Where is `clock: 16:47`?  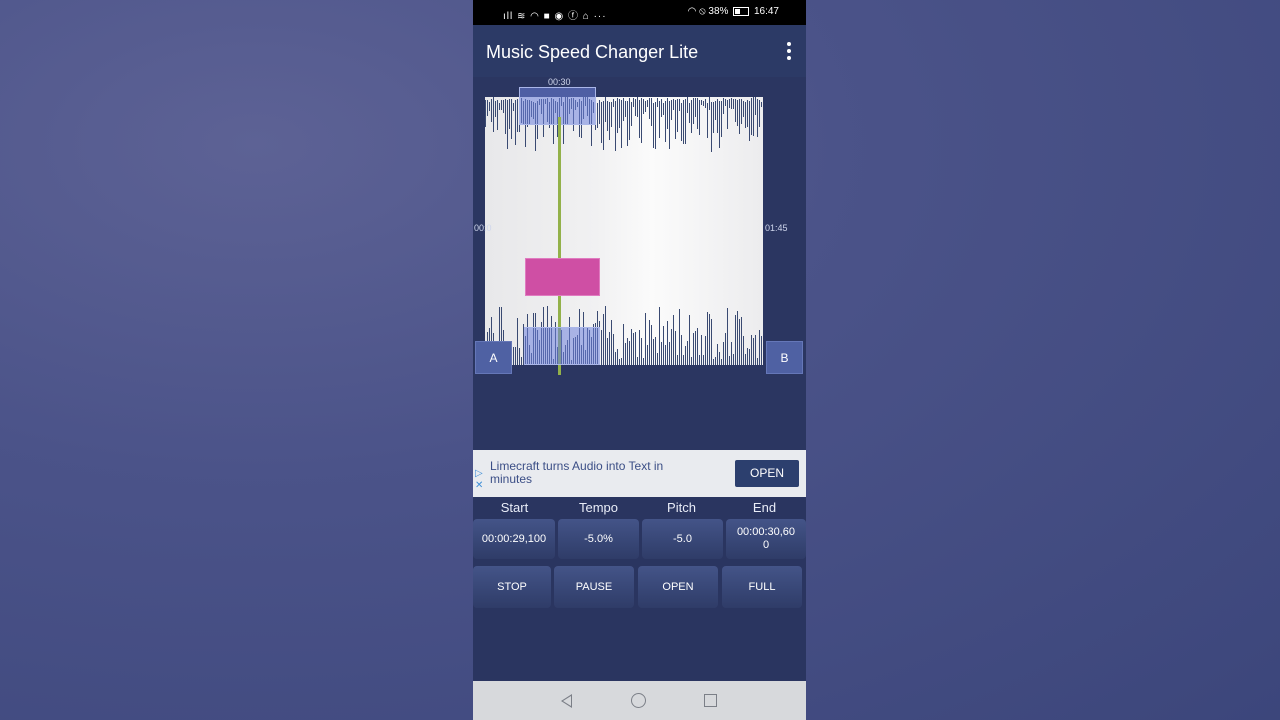 clock: 16:47 is located at coordinates (766, 11).